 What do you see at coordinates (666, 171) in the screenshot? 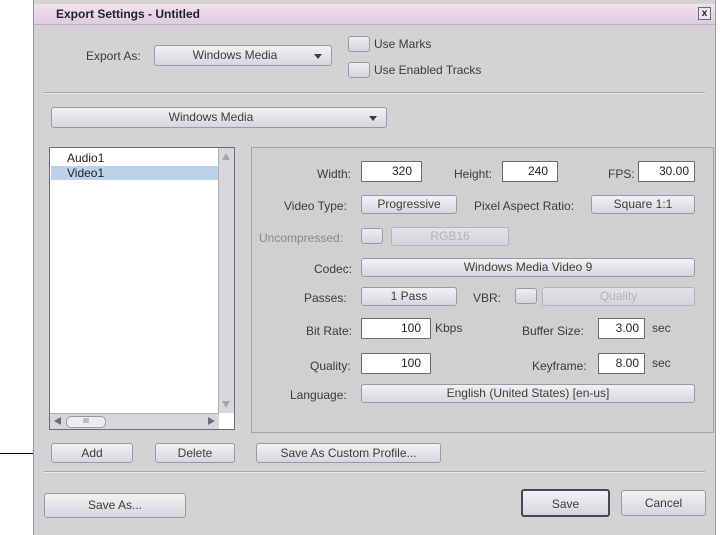
I see `fps-field: 30.00` at bounding box center [666, 171].